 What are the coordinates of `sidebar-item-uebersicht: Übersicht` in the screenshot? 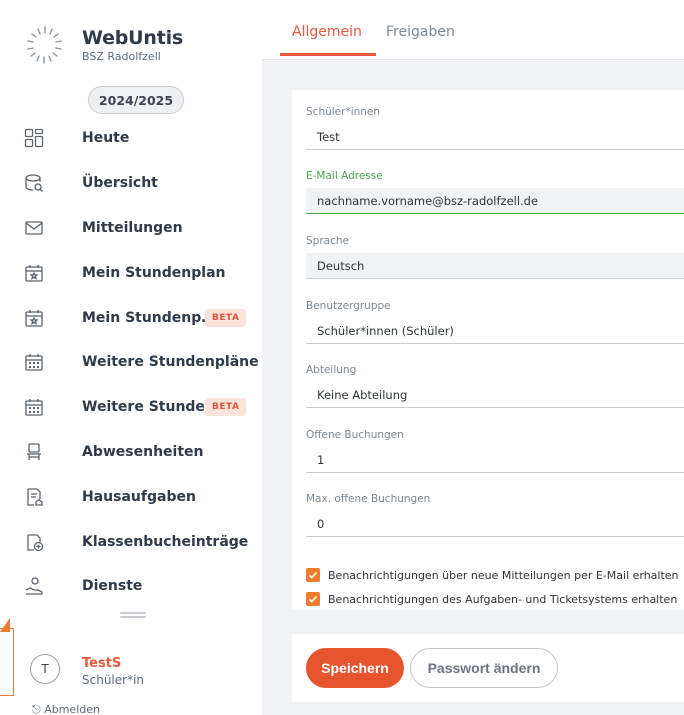 It's located at (131, 183).